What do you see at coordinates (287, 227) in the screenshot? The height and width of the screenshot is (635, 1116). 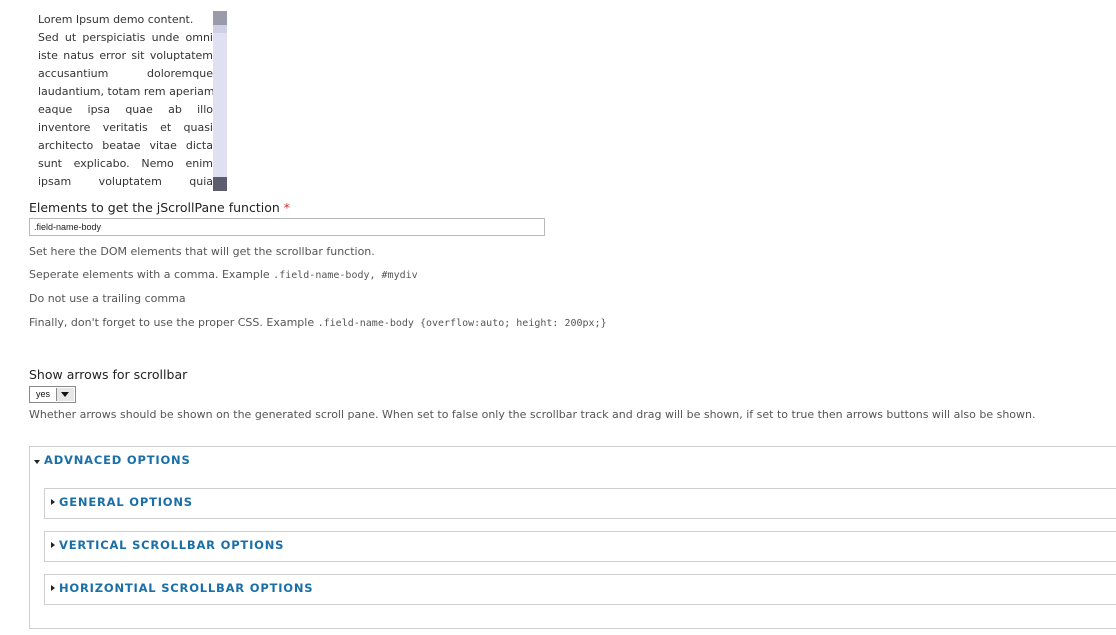 I see `elements-input` at bounding box center [287, 227].